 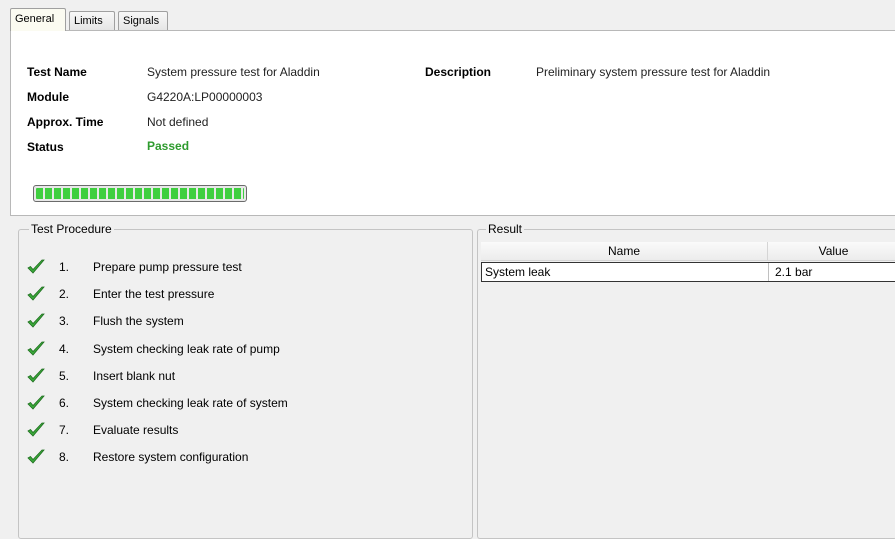 I want to click on result-grid-header: Name Value, so click(x=688, y=251).